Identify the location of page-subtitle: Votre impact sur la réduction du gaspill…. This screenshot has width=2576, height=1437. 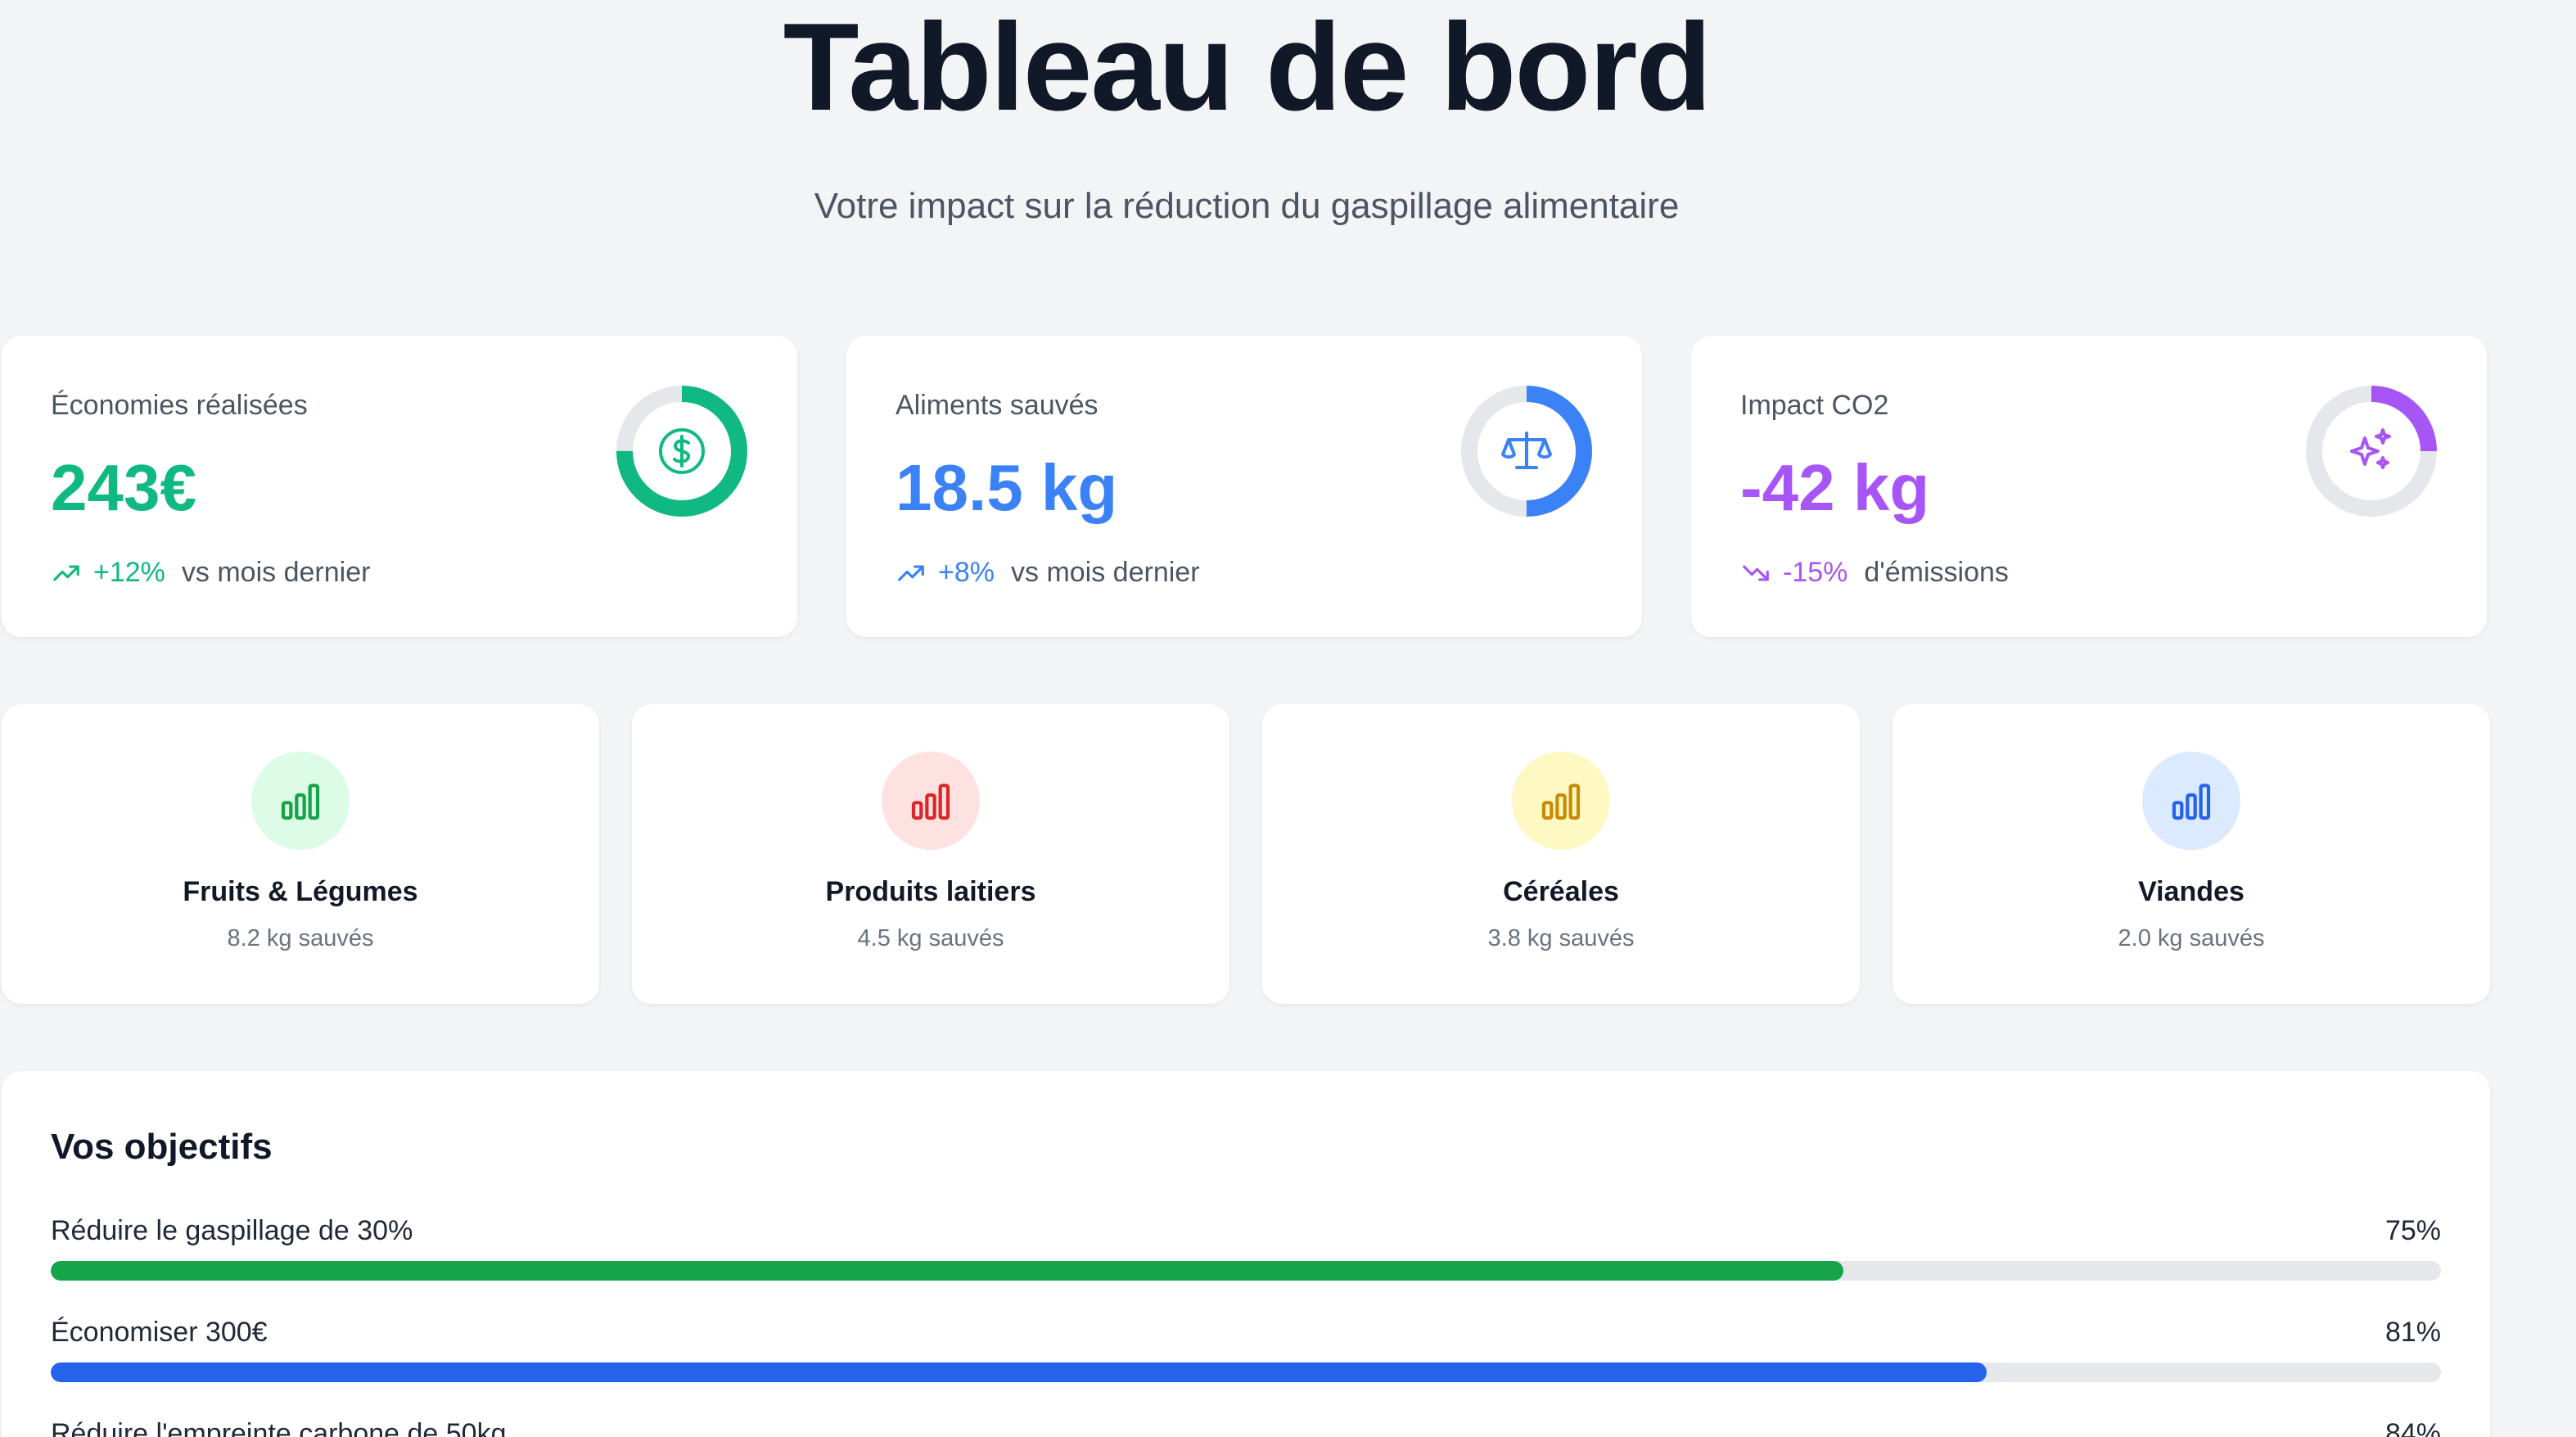
(1247, 206).